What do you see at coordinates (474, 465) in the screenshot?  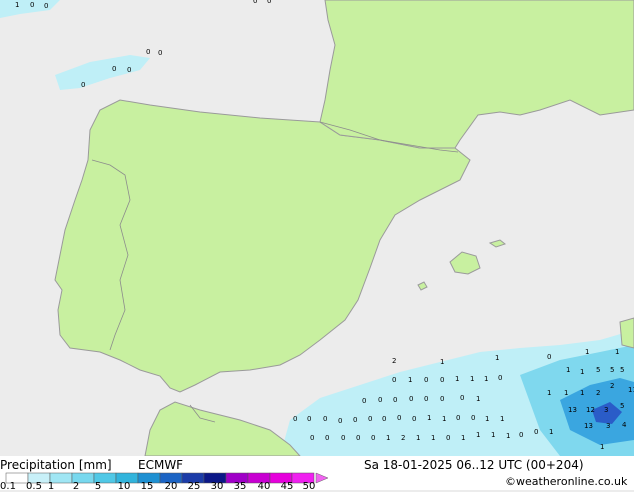 I see `datetime-label: Sa 18-01-2025 06..12 UTC (00+204)` at bounding box center [474, 465].